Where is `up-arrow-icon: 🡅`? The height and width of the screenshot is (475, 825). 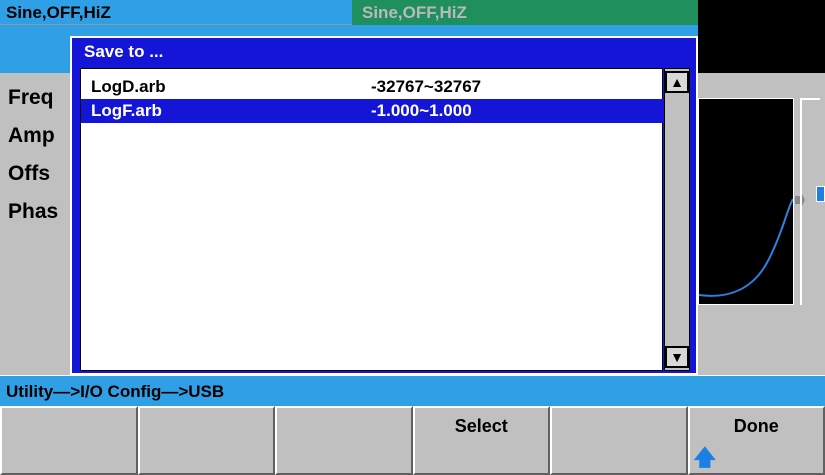
up-arrow-icon: 🡅 is located at coordinates (705, 457).